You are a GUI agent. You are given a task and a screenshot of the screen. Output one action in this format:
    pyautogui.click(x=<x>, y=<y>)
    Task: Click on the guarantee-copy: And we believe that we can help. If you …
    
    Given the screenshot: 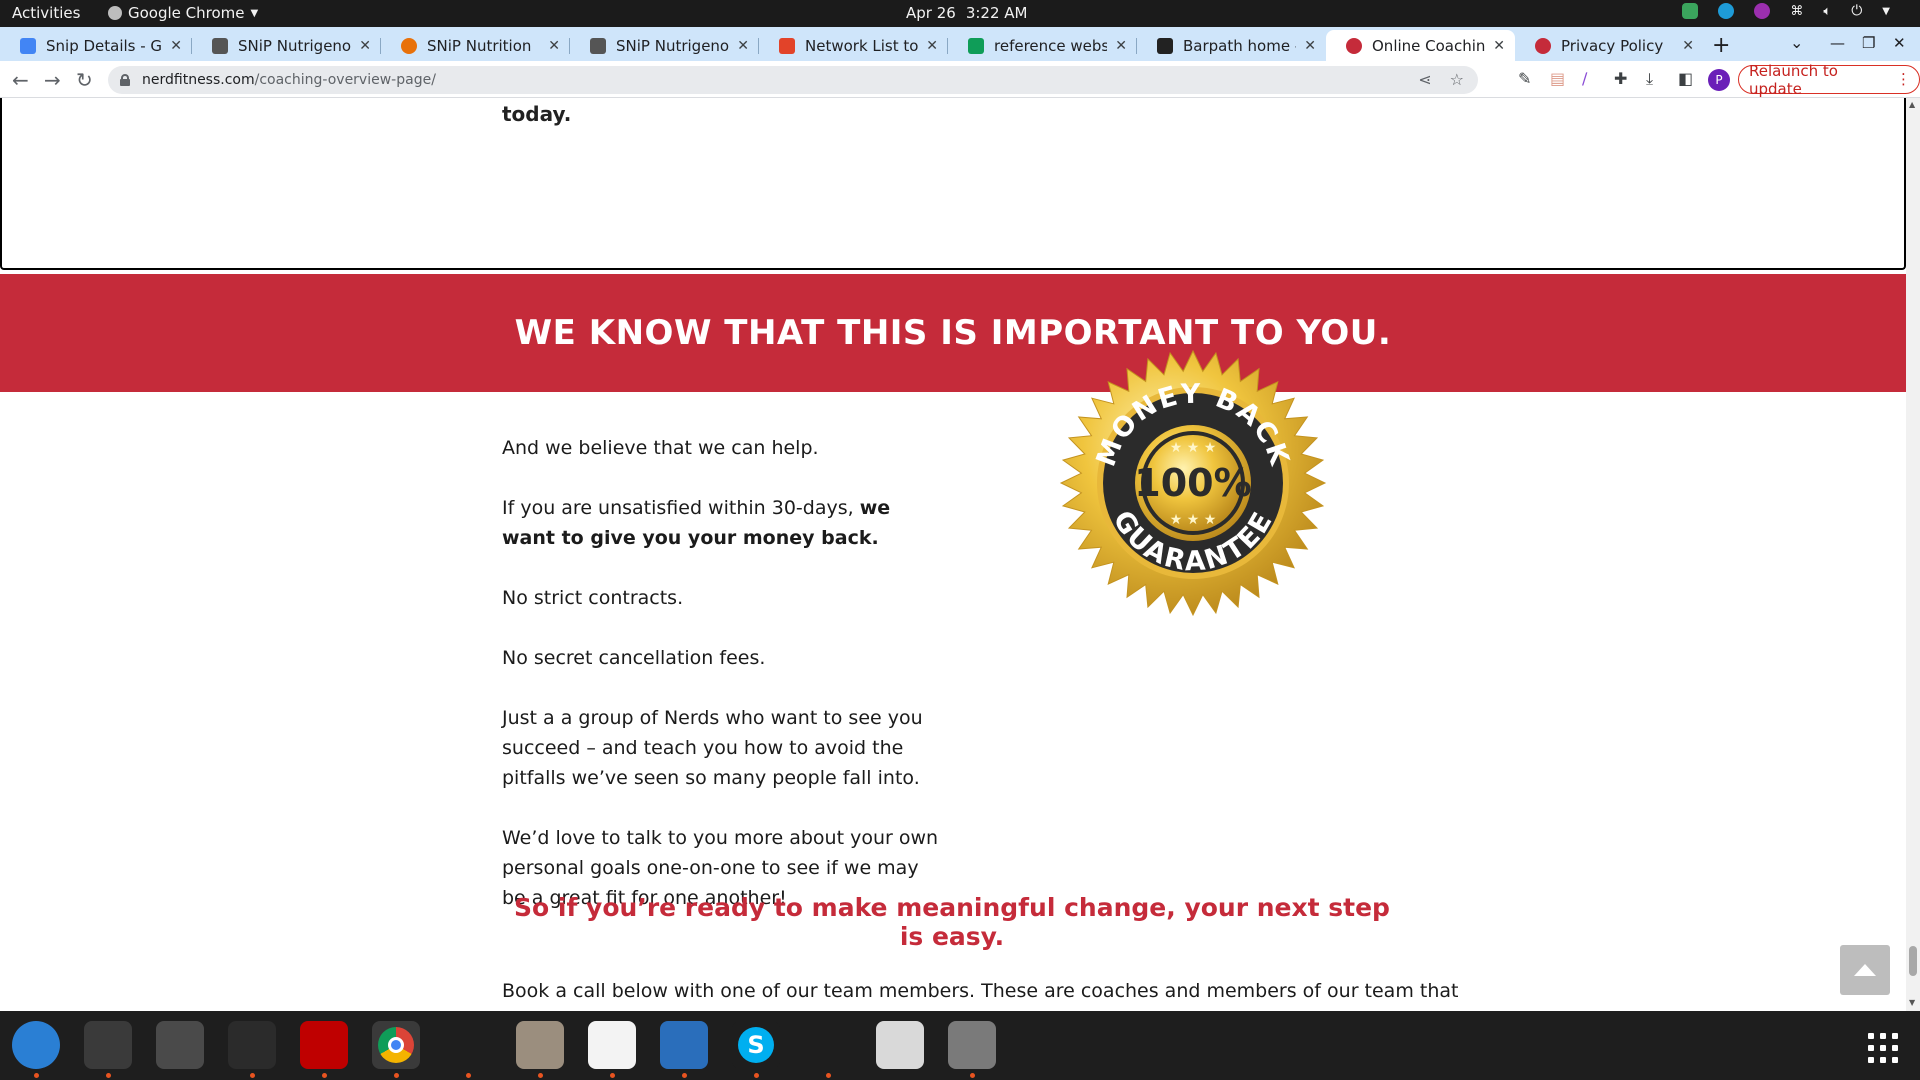 What is the action you would take?
    pyautogui.click(x=722, y=688)
    